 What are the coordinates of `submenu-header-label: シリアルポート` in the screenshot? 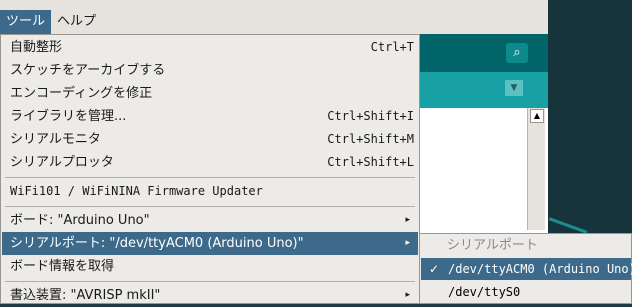 It's located at (492, 245).